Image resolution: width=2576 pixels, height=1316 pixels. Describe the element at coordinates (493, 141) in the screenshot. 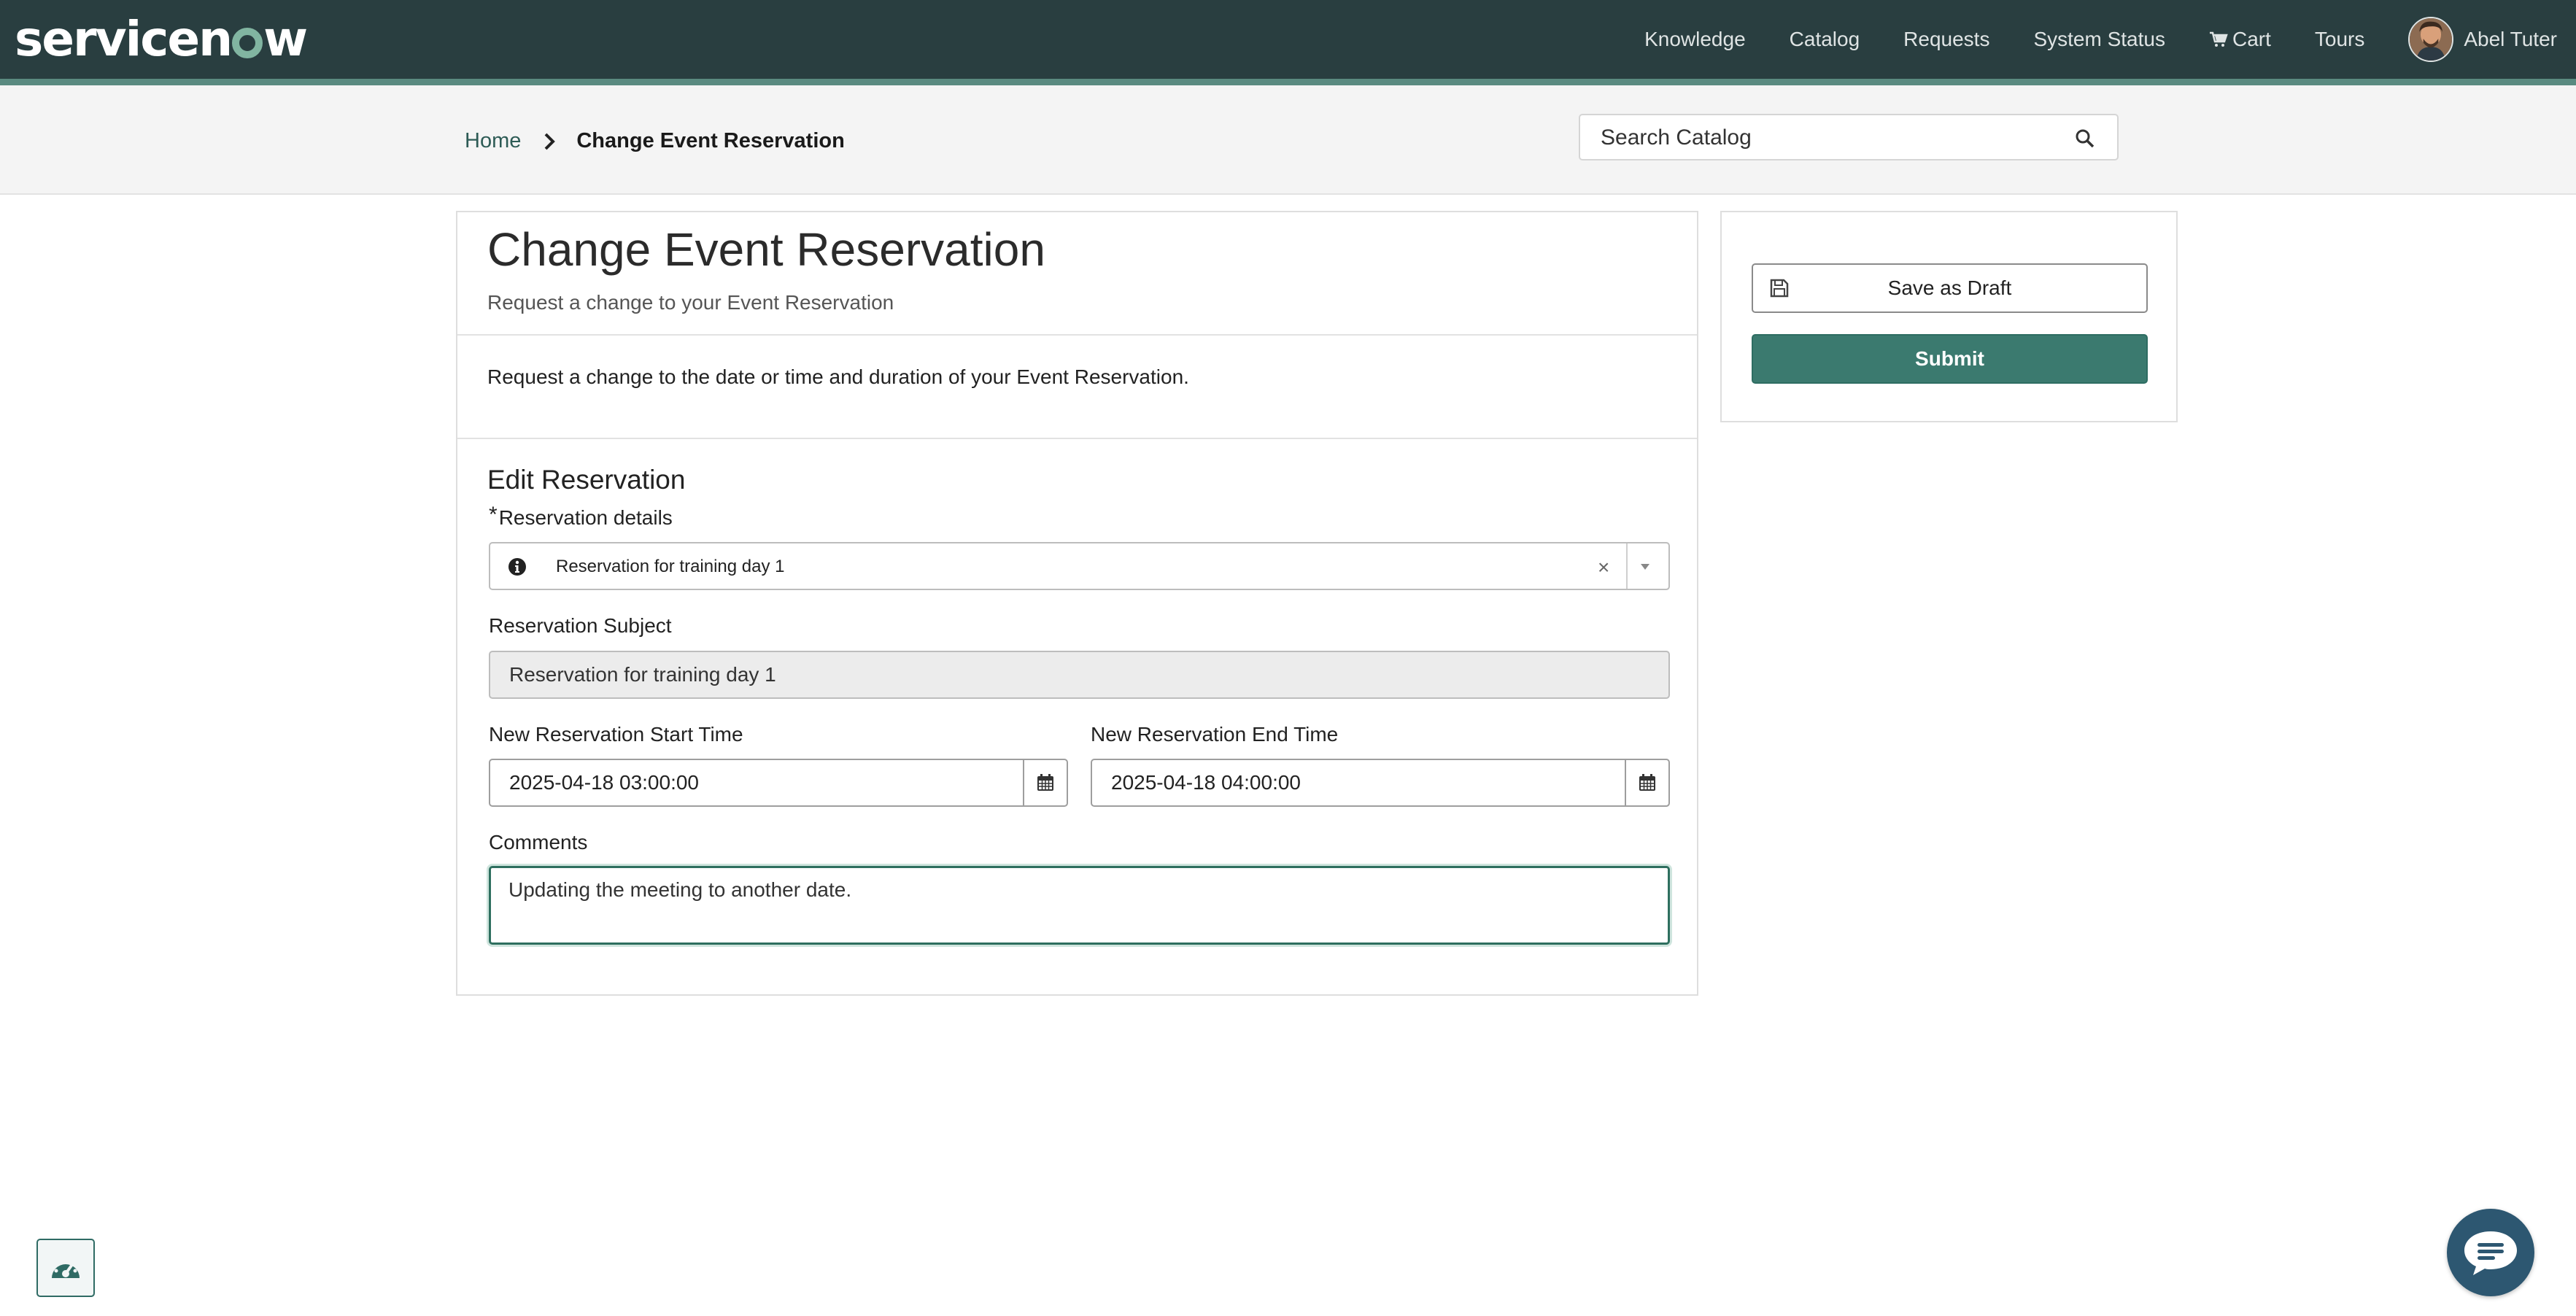

I see `breadcrumb-home-link: Home` at that location.